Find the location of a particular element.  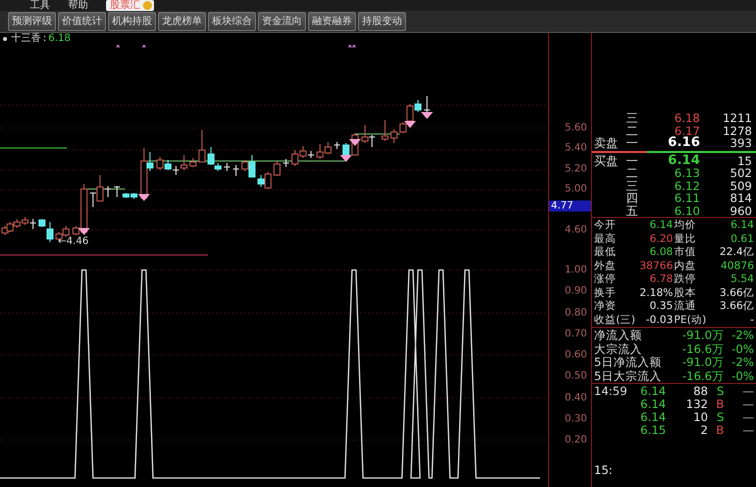

stat-label: 流通 is located at coordinates (685, 307).